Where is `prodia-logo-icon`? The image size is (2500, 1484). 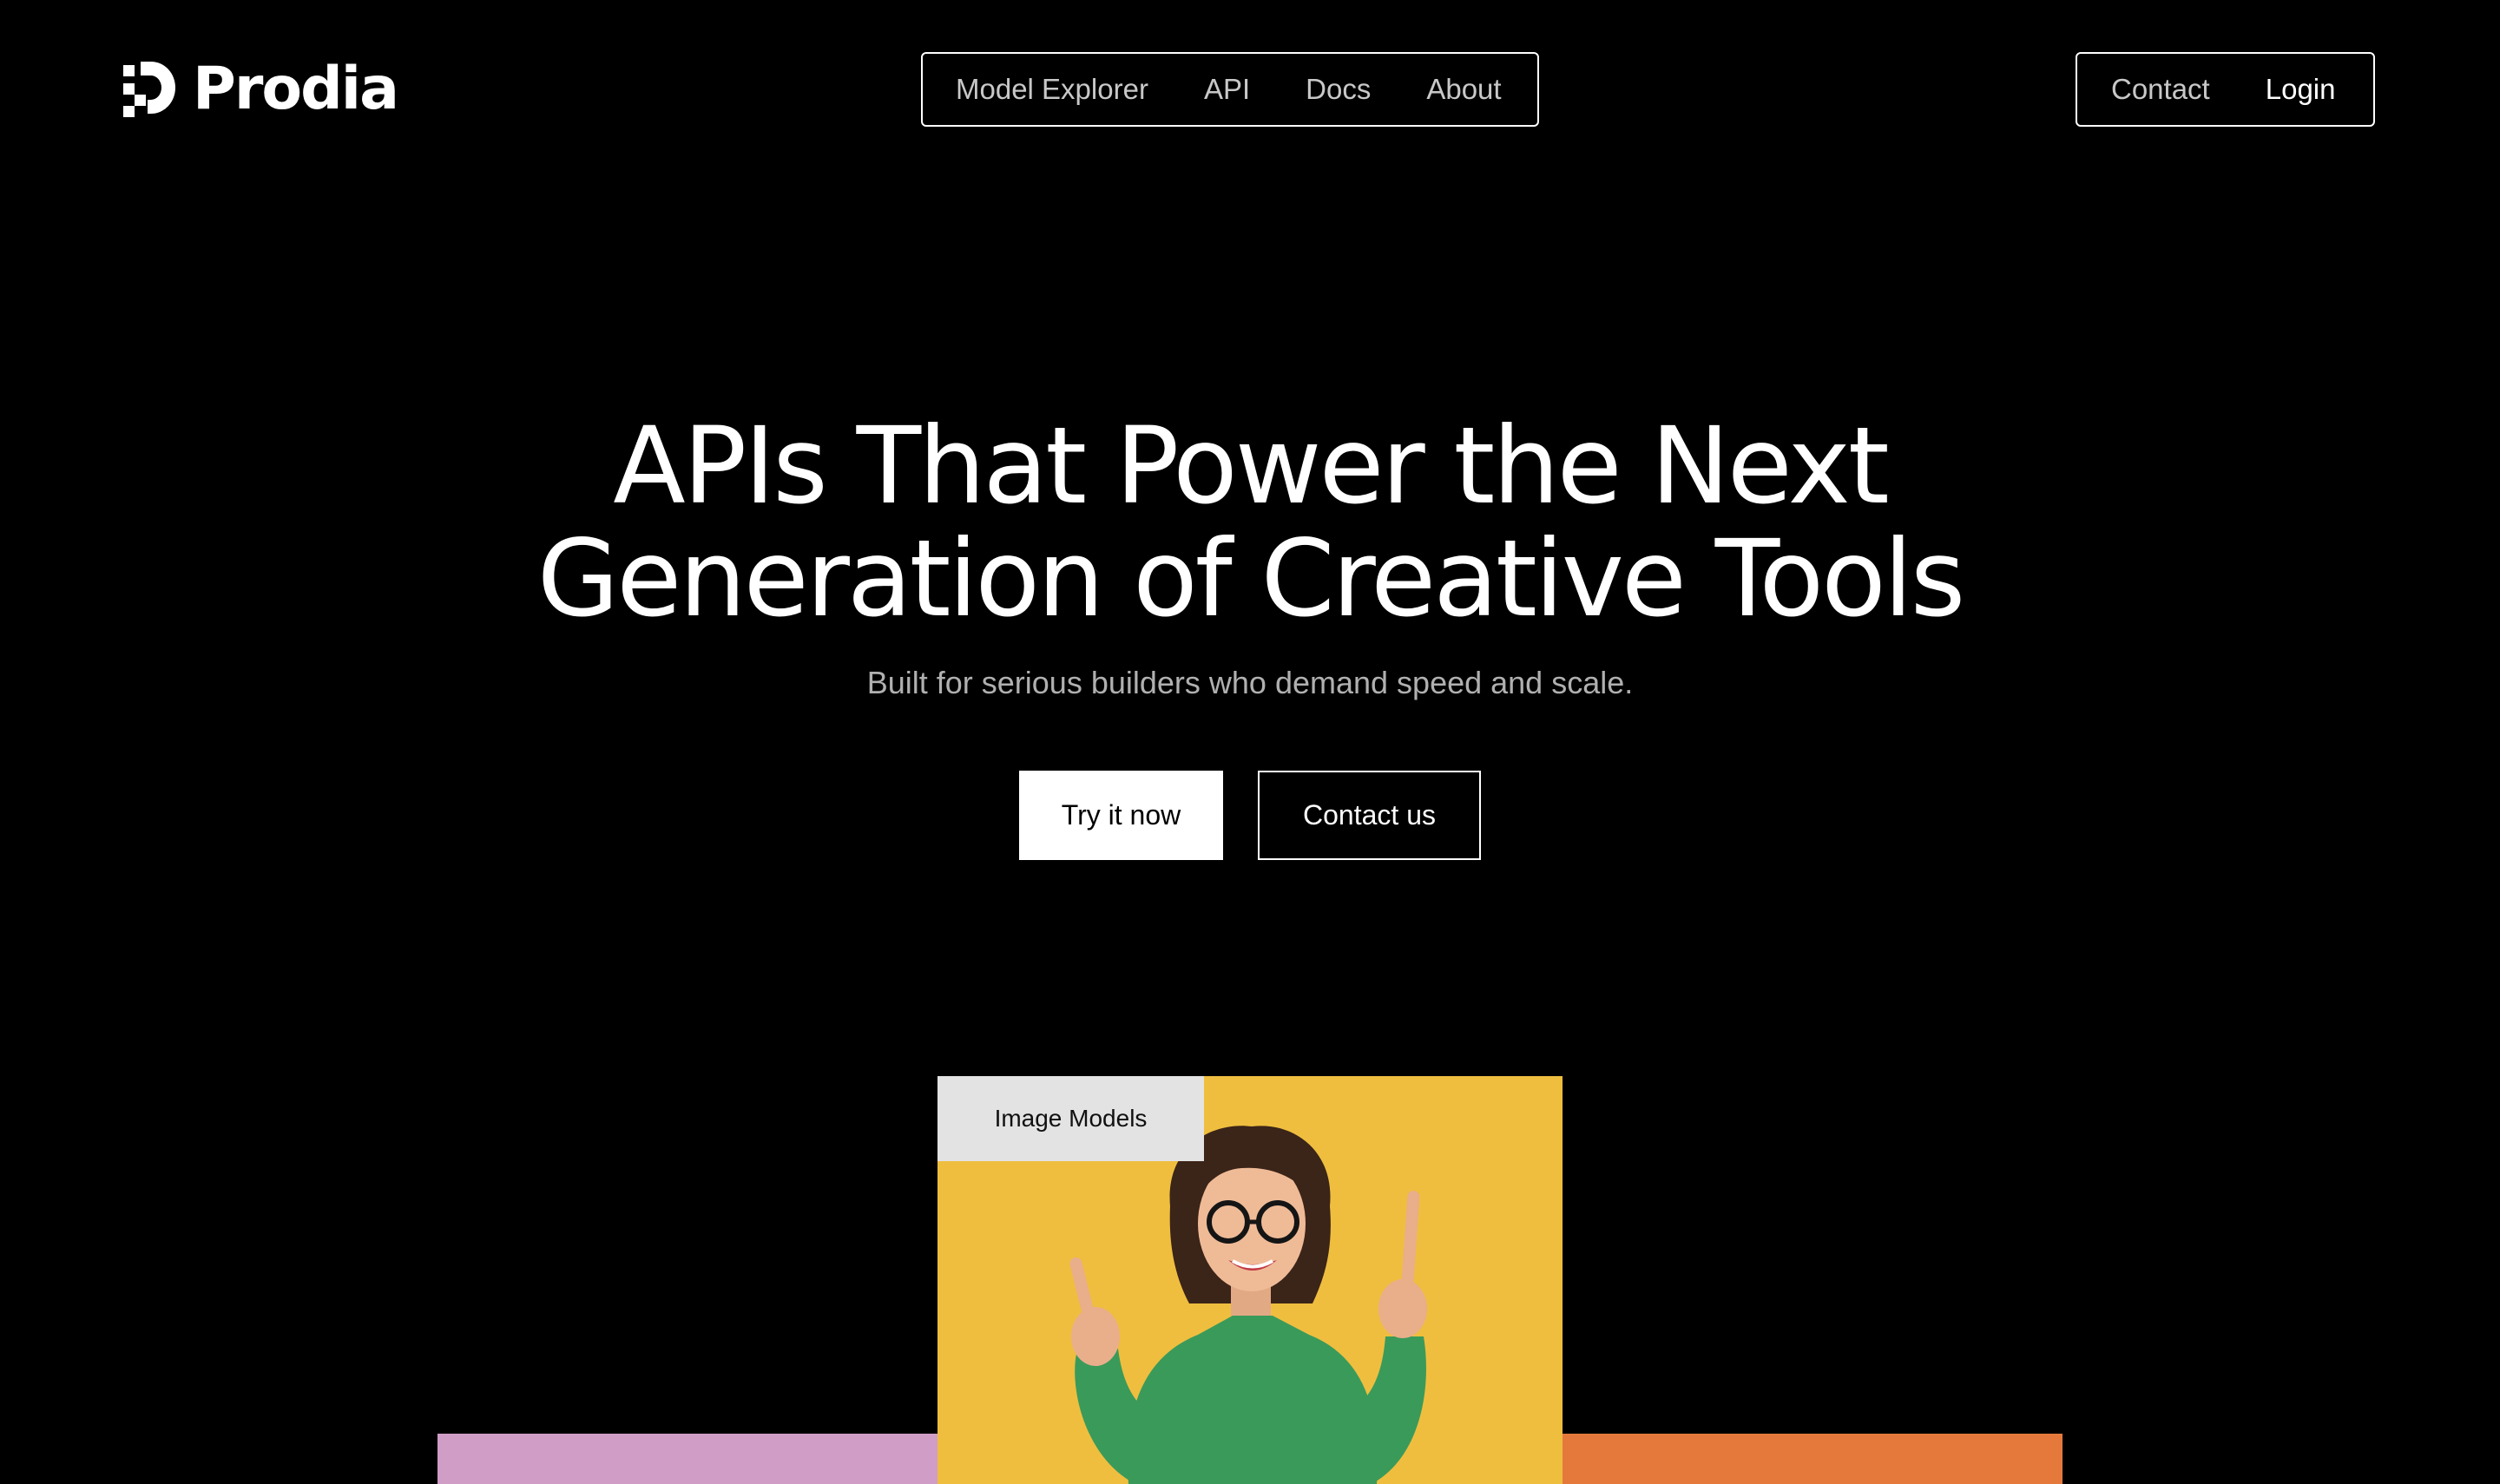
prodia-logo-icon is located at coordinates (149, 90).